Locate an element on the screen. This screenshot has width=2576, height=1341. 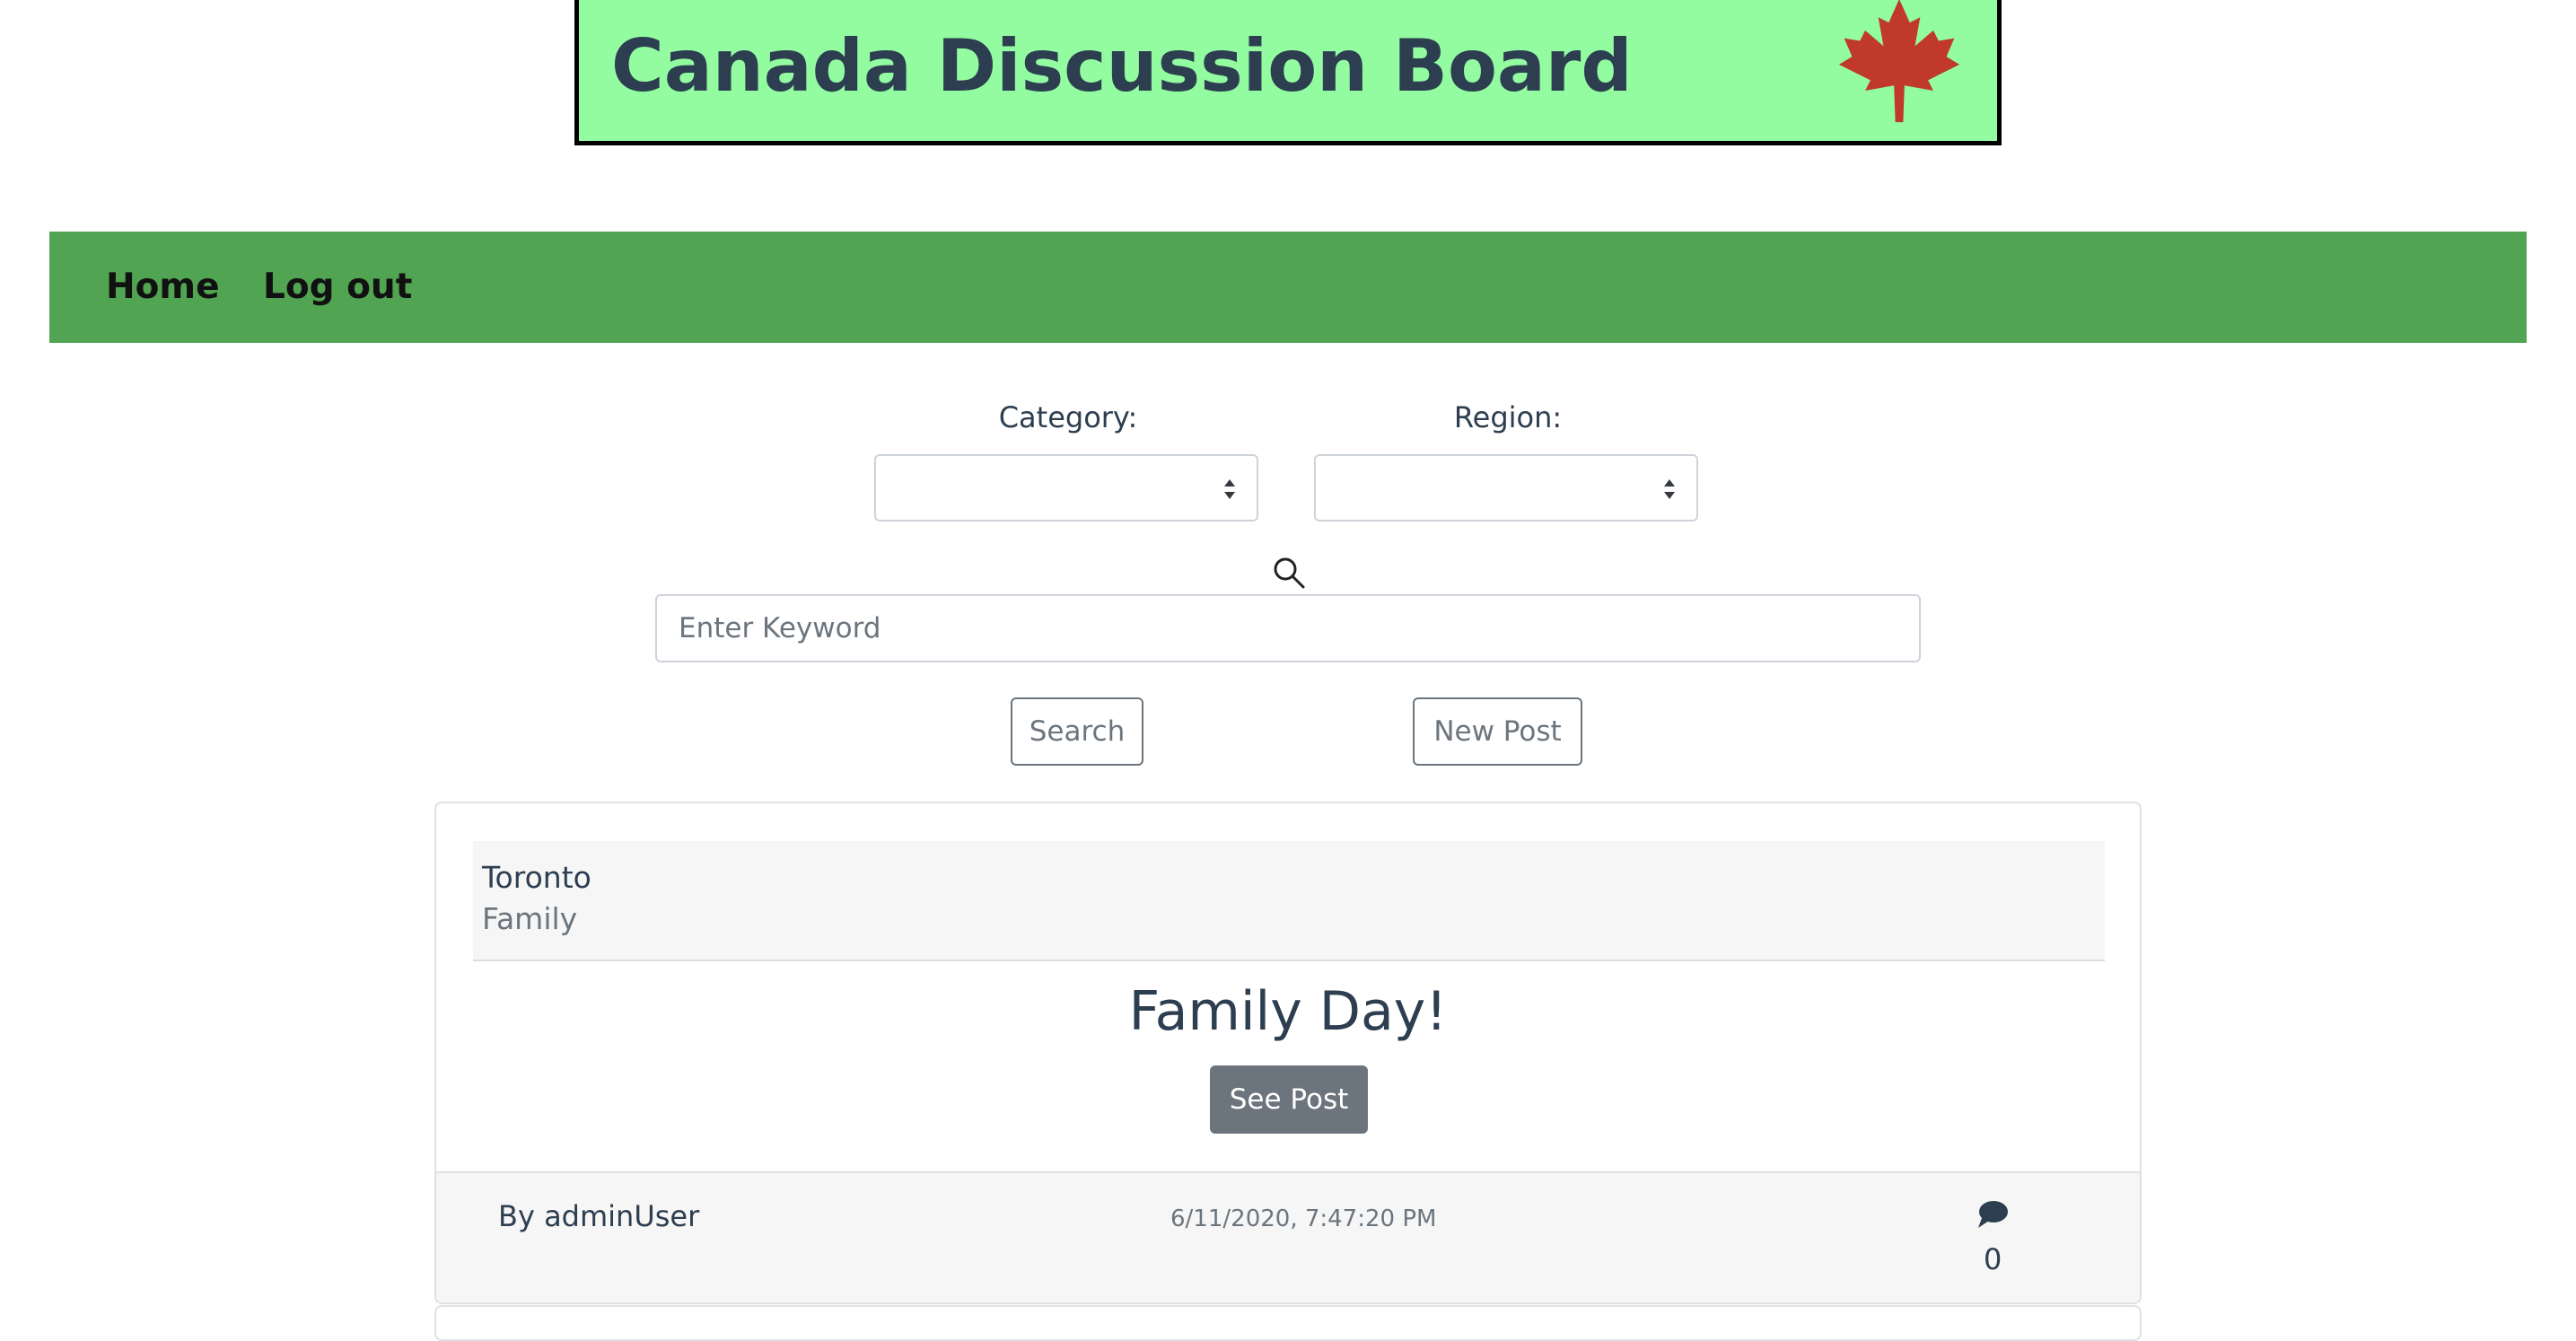
comment-count: 0 is located at coordinates (1993, 1259).